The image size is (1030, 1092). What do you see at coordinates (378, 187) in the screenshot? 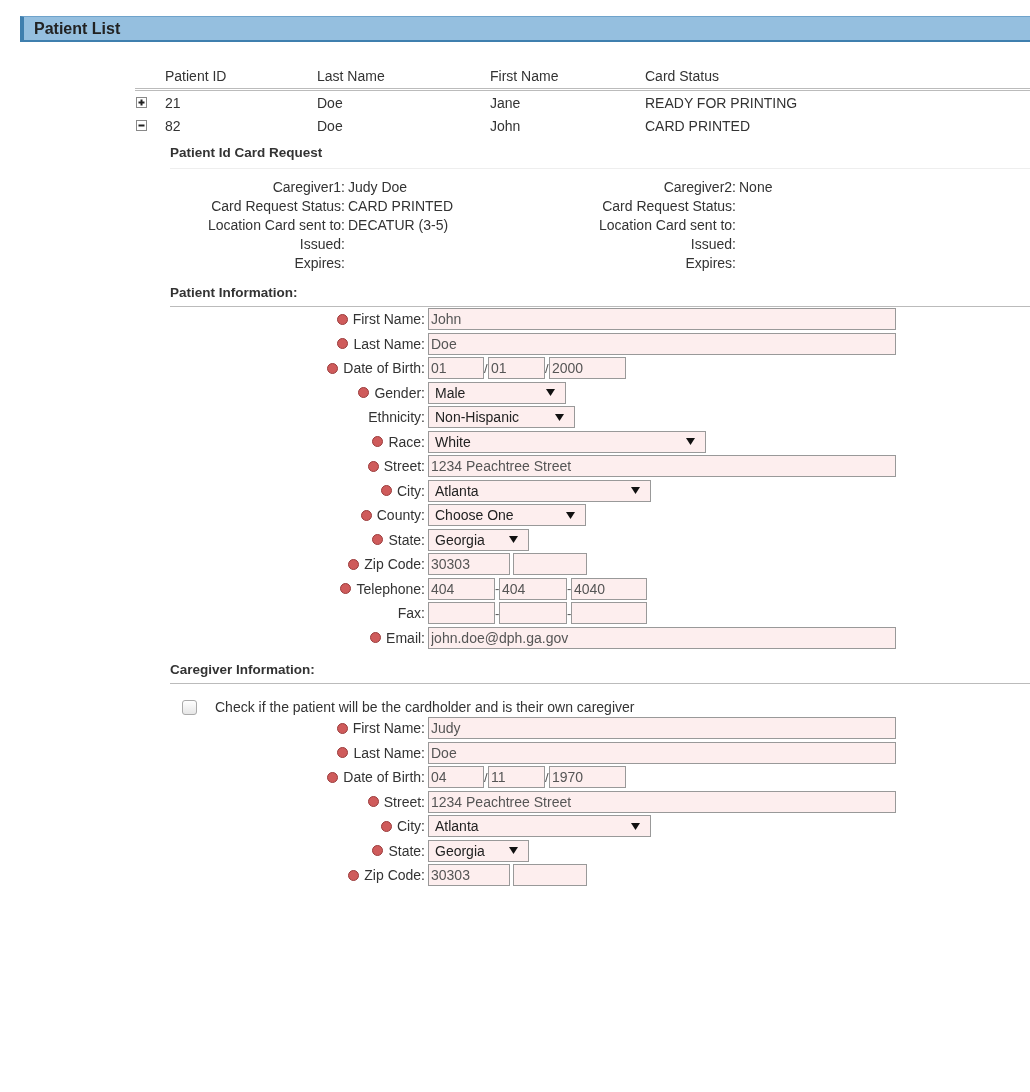
I see `info-value: Judy Doe` at bounding box center [378, 187].